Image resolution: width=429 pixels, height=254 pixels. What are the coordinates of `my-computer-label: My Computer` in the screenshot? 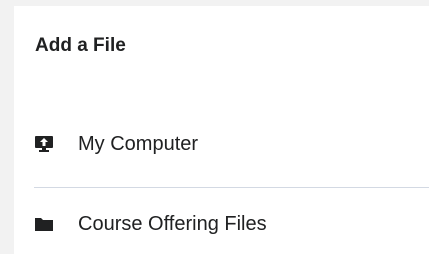 It's located at (138, 143).